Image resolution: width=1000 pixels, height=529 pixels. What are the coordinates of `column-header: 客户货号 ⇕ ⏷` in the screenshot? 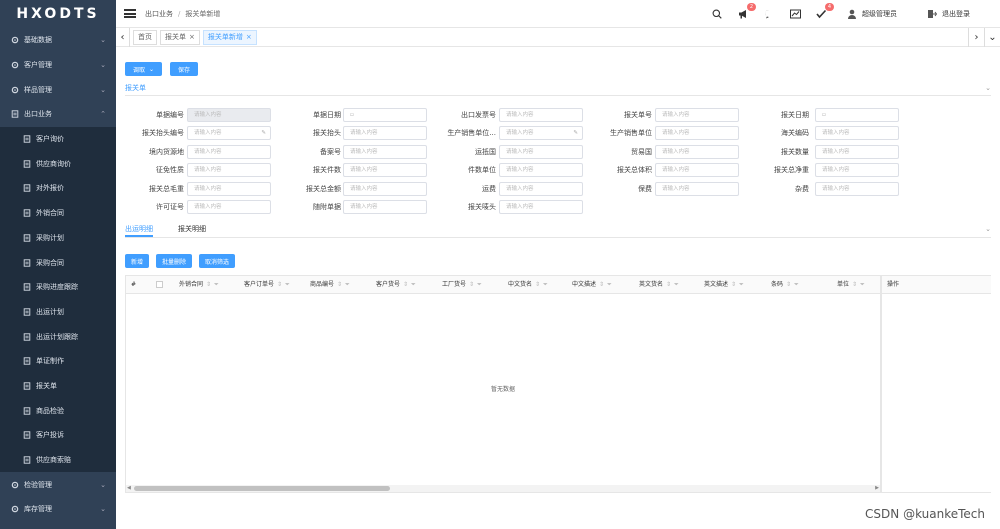 It's located at (396, 285).